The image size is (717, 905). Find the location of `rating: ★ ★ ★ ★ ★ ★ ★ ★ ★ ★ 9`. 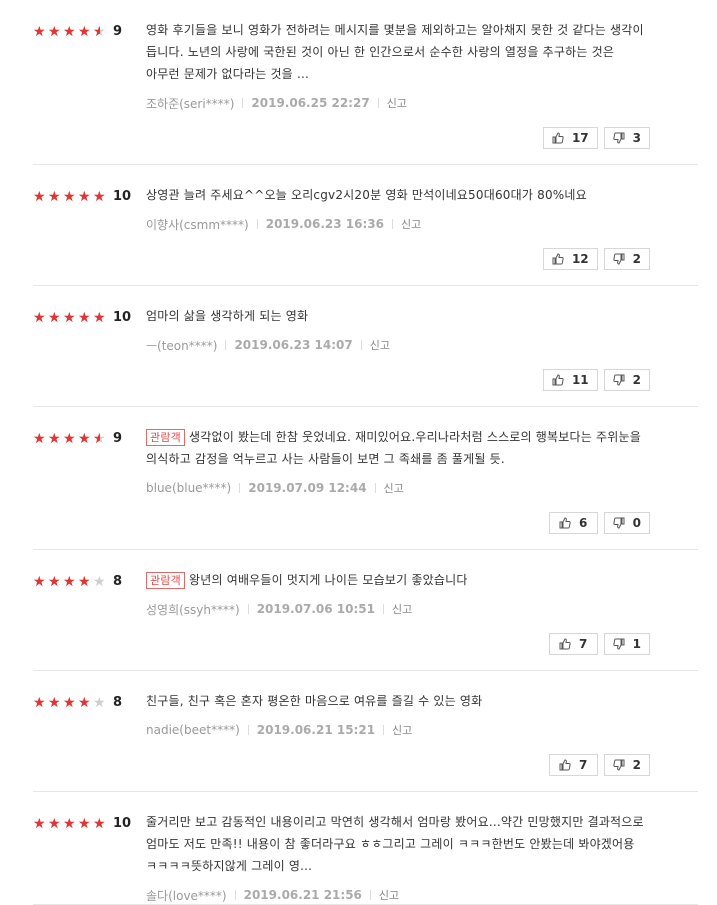

rating: ★ ★ ★ ★ ★ ★ ★ ★ ★ ★ 9 is located at coordinates (77, 438).